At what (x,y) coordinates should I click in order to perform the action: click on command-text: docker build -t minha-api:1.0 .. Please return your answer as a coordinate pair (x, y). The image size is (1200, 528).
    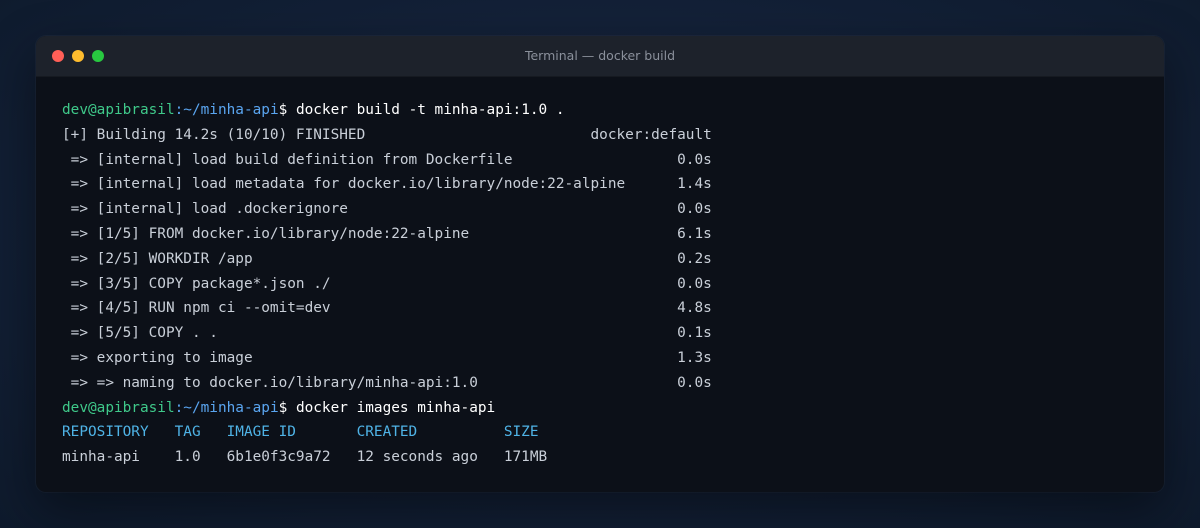
    Looking at the image, I should click on (430, 110).